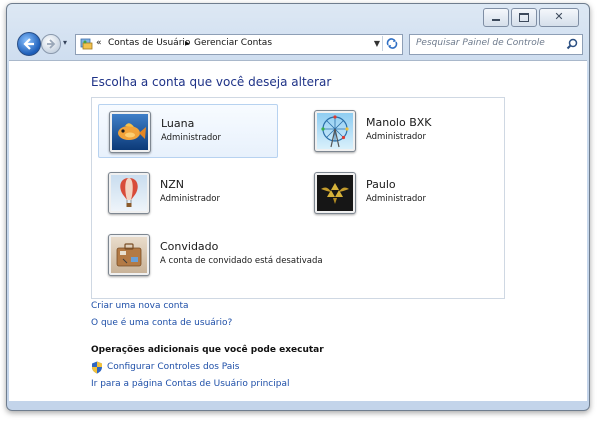 The height and width of the screenshot is (424, 600). Describe the element at coordinates (149, 43) in the screenshot. I see `breadcrumb-contas-de-usuario: Contas de Usuário` at that location.